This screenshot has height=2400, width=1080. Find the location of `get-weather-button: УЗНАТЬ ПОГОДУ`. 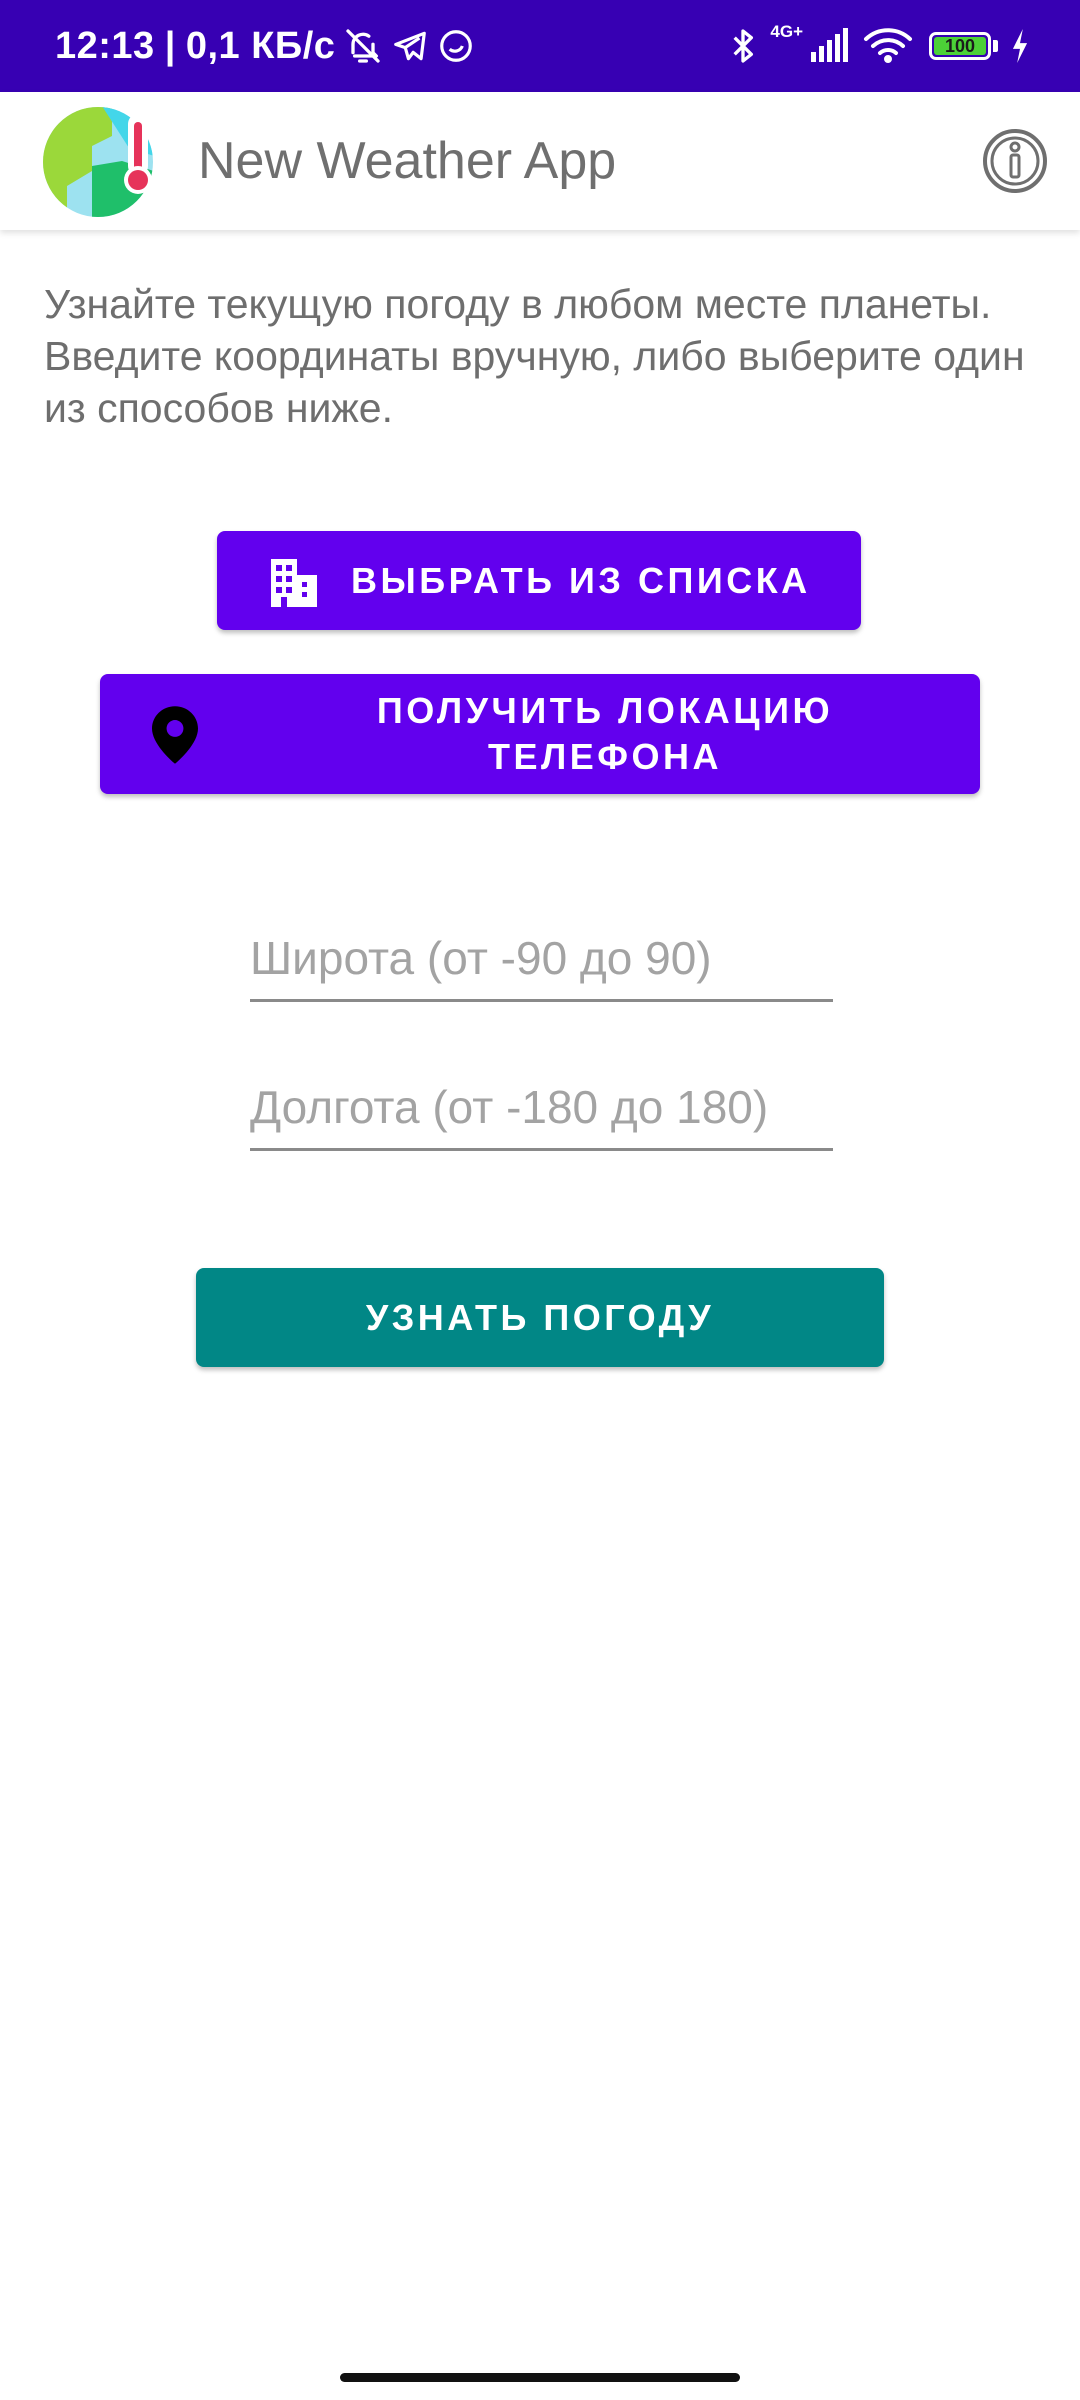

get-weather-button: УЗНАТЬ ПОГОДУ is located at coordinates (540, 1317).